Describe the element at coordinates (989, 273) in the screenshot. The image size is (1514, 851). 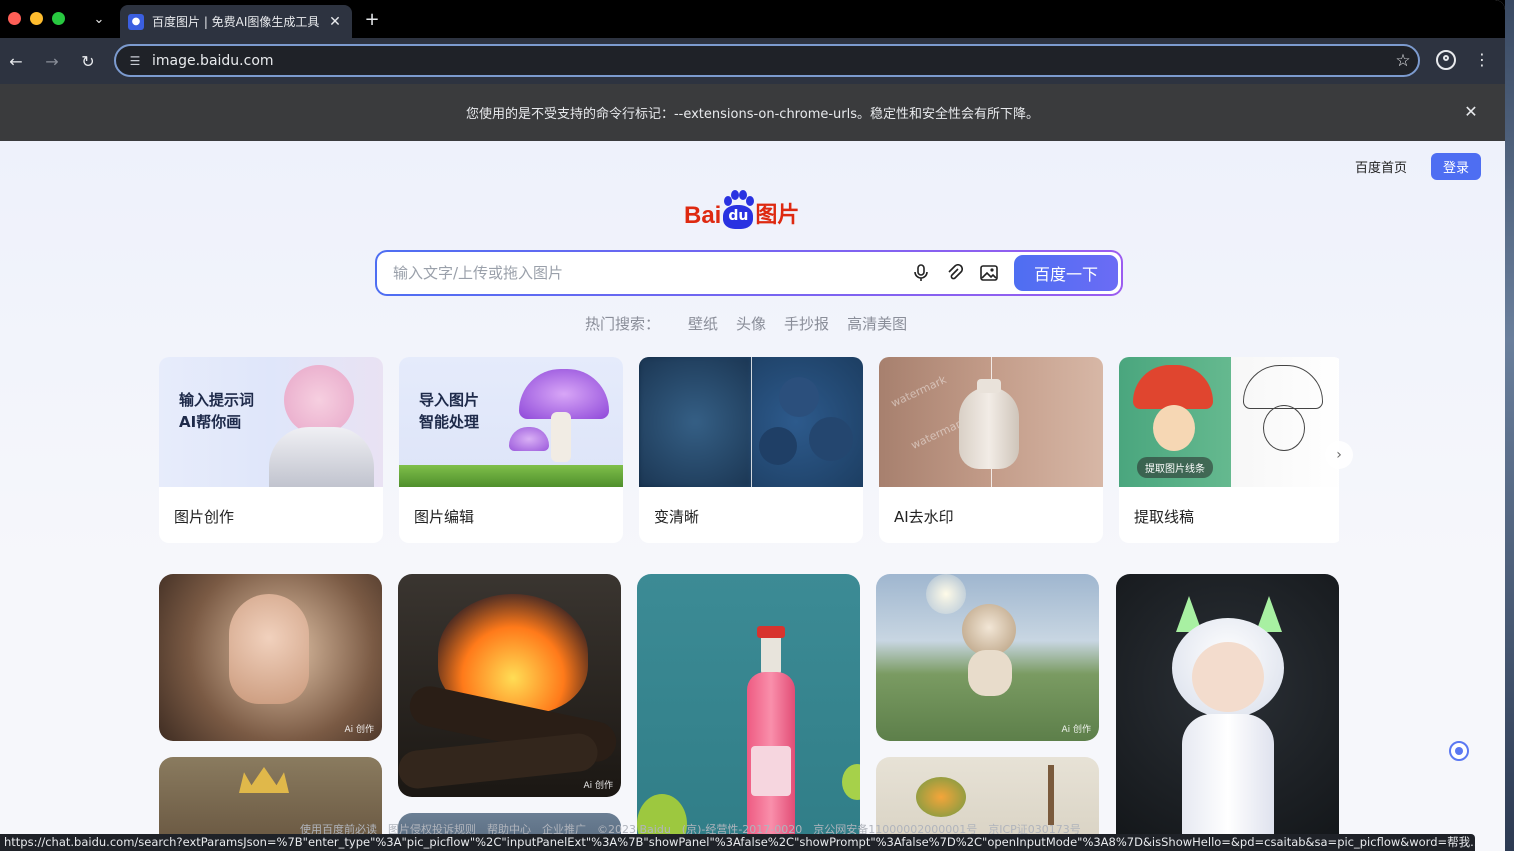
I see `image-upload-icon` at that location.